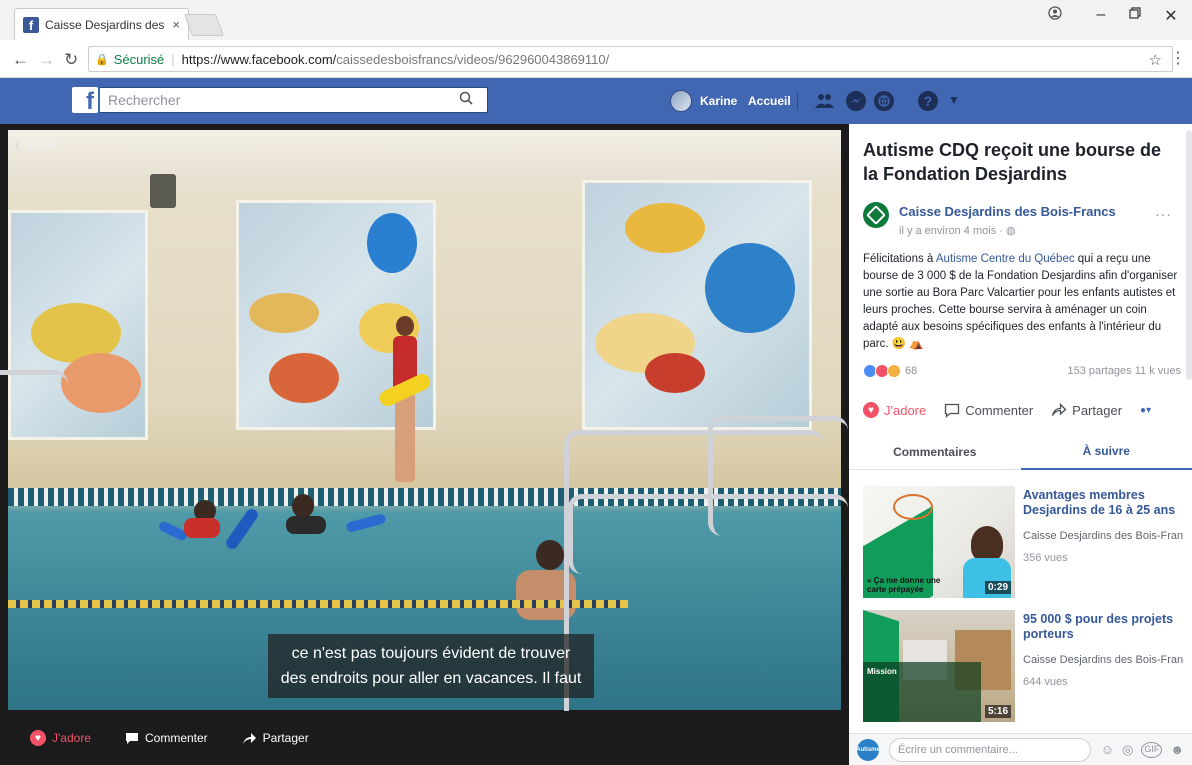 This screenshot has width=1192, height=765. I want to click on search-input: Rechercher, so click(294, 100).